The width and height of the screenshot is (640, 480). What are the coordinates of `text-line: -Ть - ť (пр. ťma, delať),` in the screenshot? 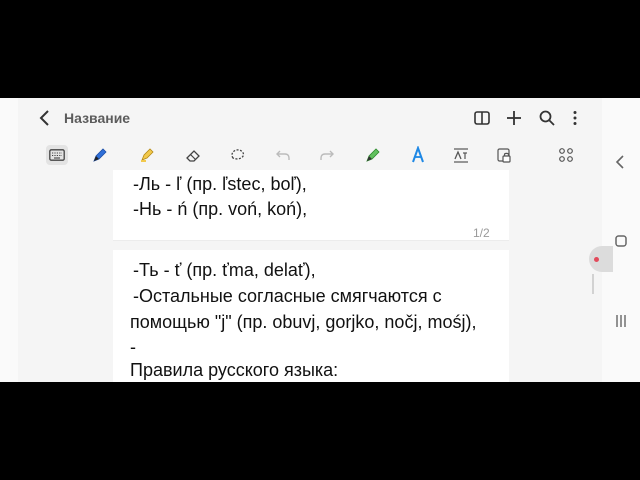 It's located at (224, 270).